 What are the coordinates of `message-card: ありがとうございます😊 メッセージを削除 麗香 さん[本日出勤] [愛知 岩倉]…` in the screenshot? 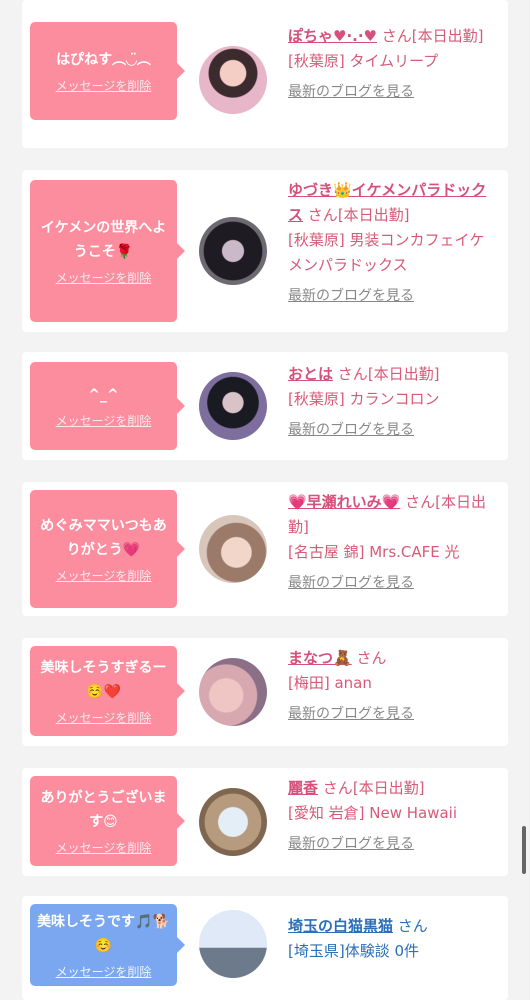 It's located at (265, 822).